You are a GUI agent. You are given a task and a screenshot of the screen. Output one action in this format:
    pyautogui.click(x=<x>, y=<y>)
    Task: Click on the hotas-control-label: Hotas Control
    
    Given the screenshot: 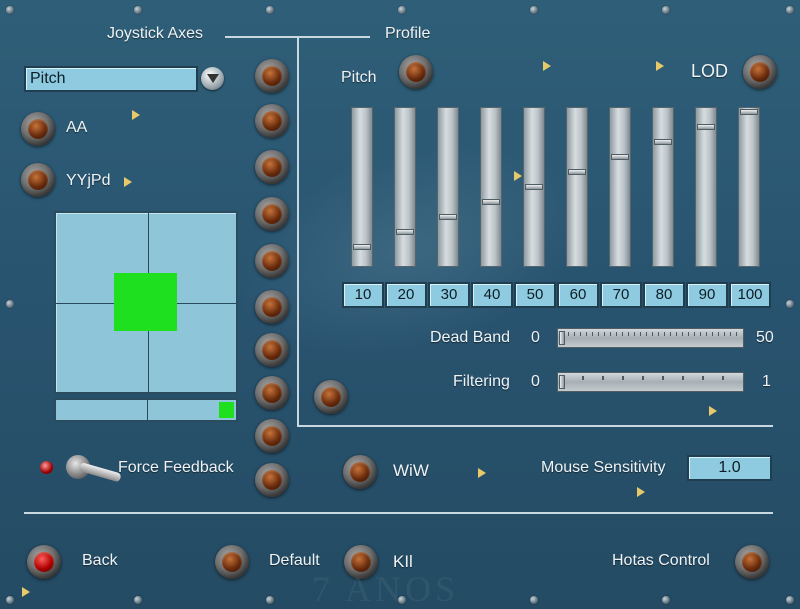 What is the action you would take?
    pyautogui.click(x=661, y=560)
    